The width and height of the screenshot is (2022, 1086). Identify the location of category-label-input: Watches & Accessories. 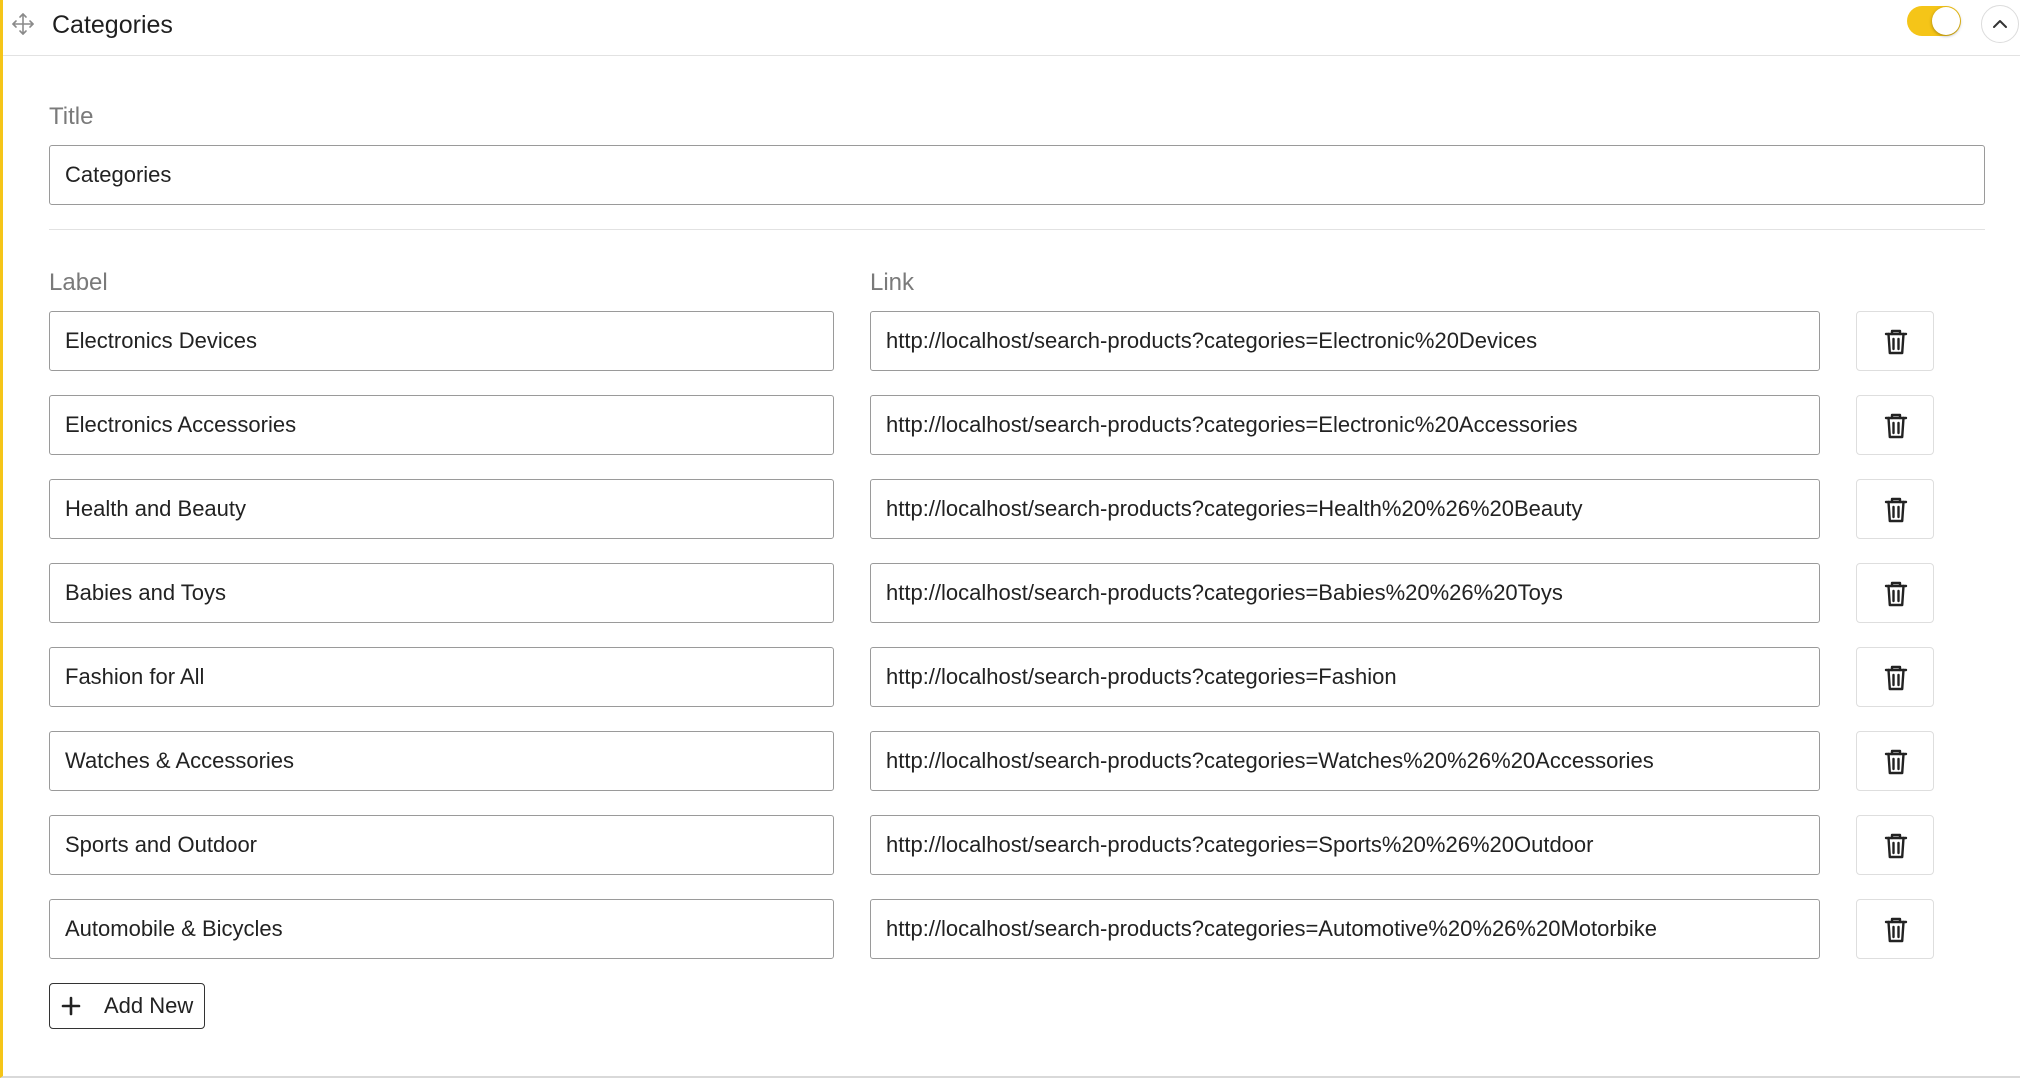
(441, 761).